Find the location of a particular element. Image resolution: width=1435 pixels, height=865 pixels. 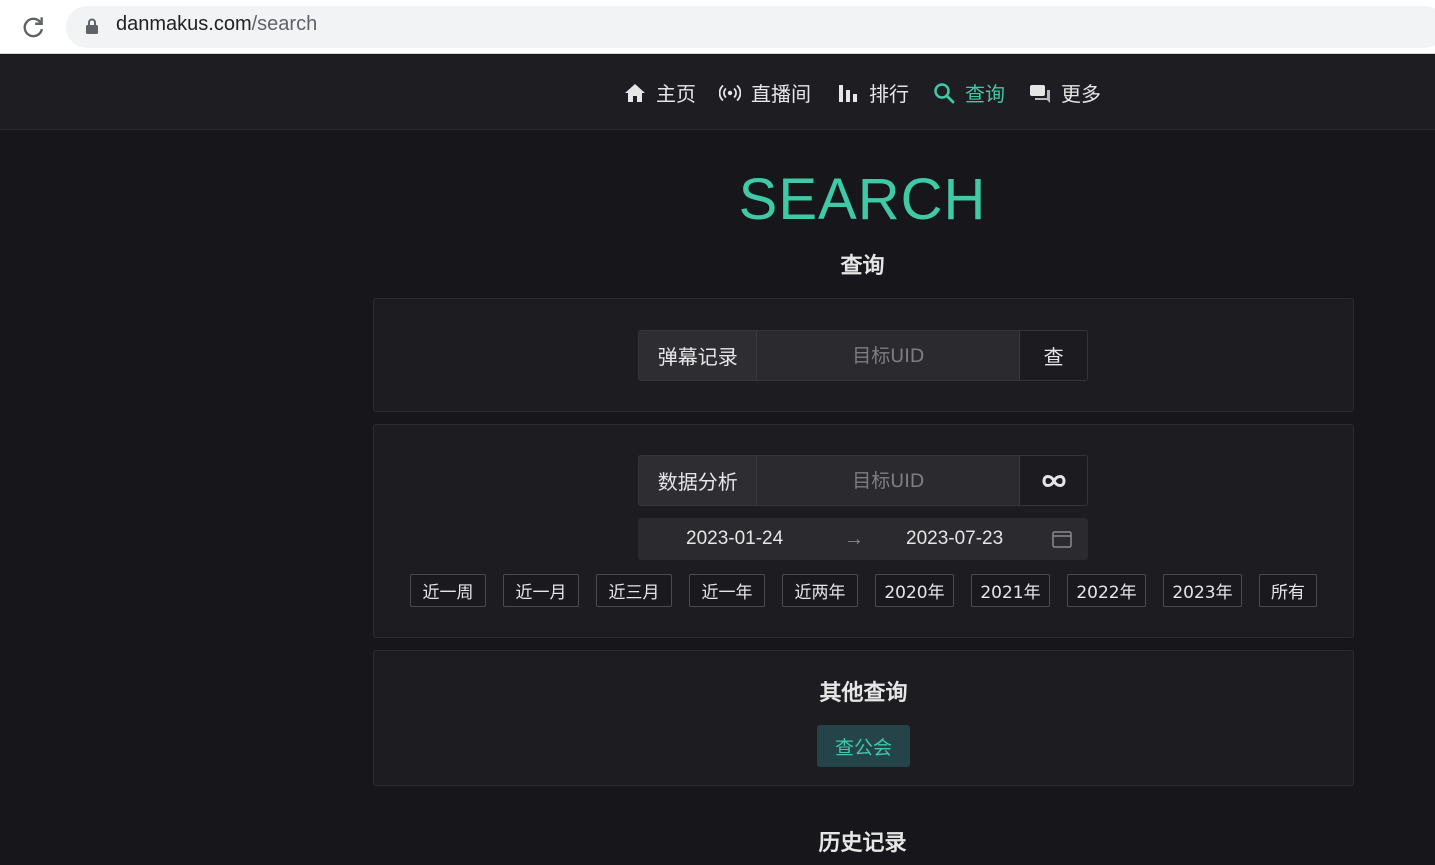

danmaku-uid-input is located at coordinates (888, 355).